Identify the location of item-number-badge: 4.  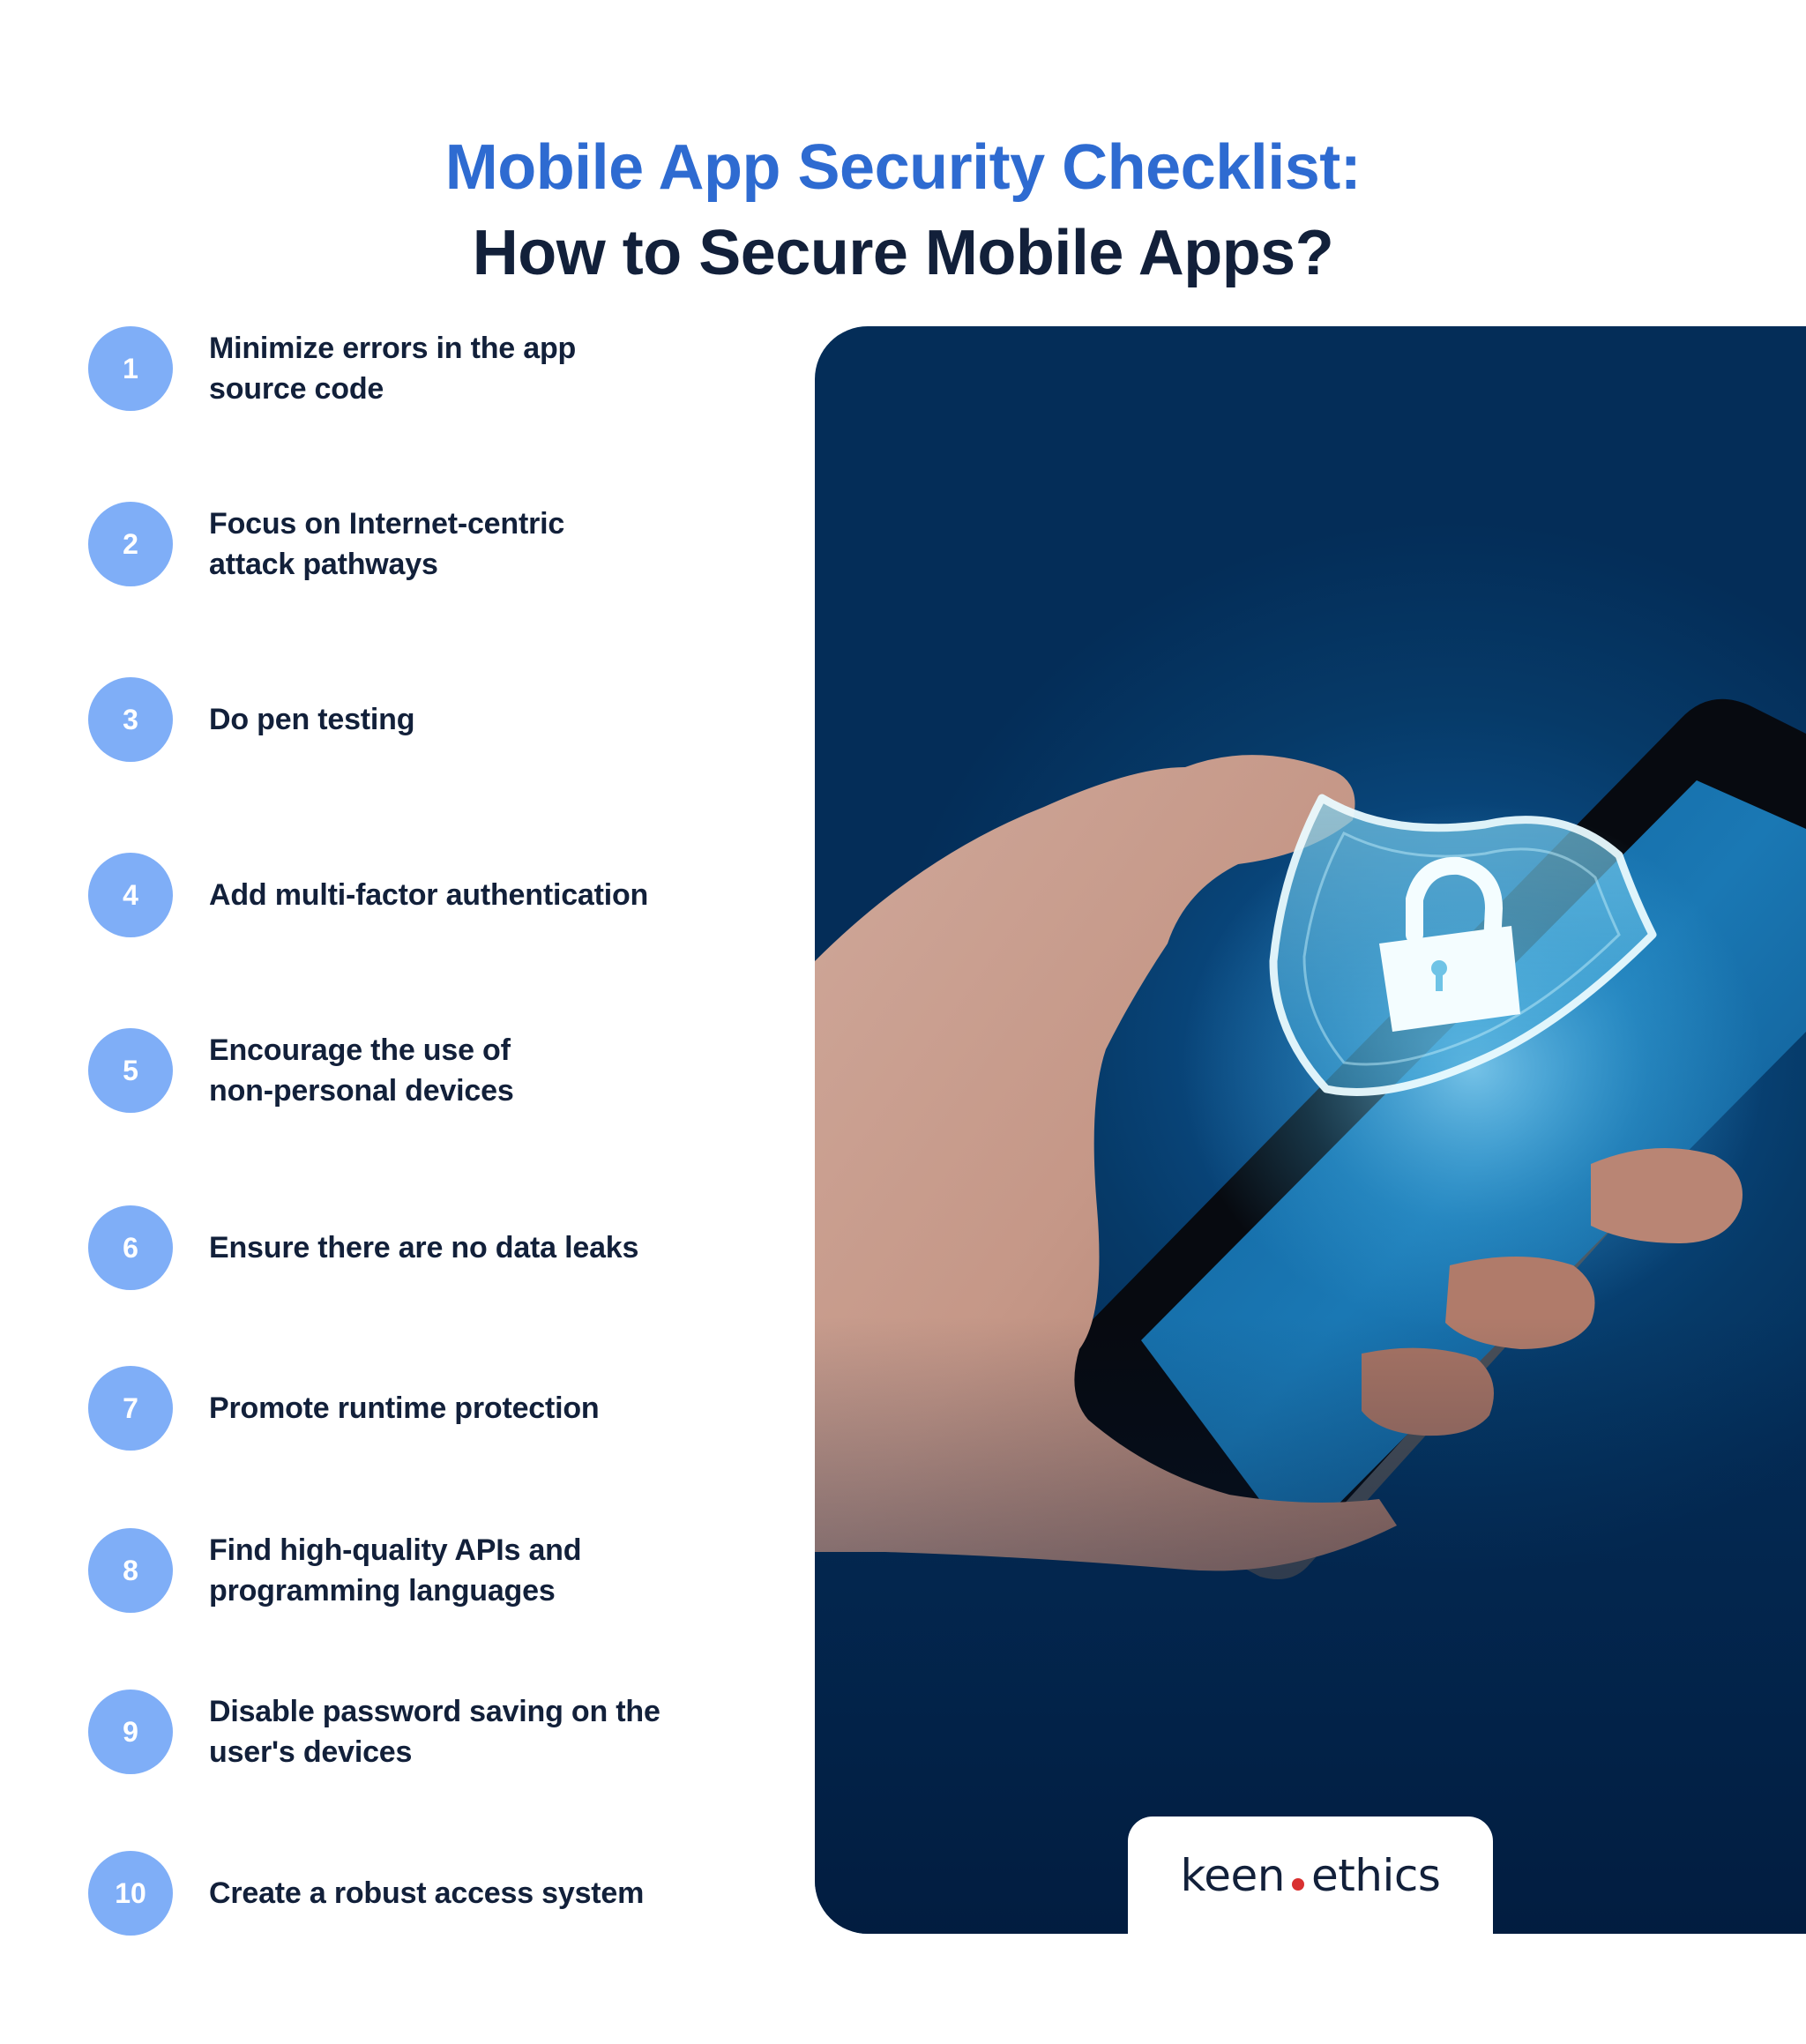
(130, 895).